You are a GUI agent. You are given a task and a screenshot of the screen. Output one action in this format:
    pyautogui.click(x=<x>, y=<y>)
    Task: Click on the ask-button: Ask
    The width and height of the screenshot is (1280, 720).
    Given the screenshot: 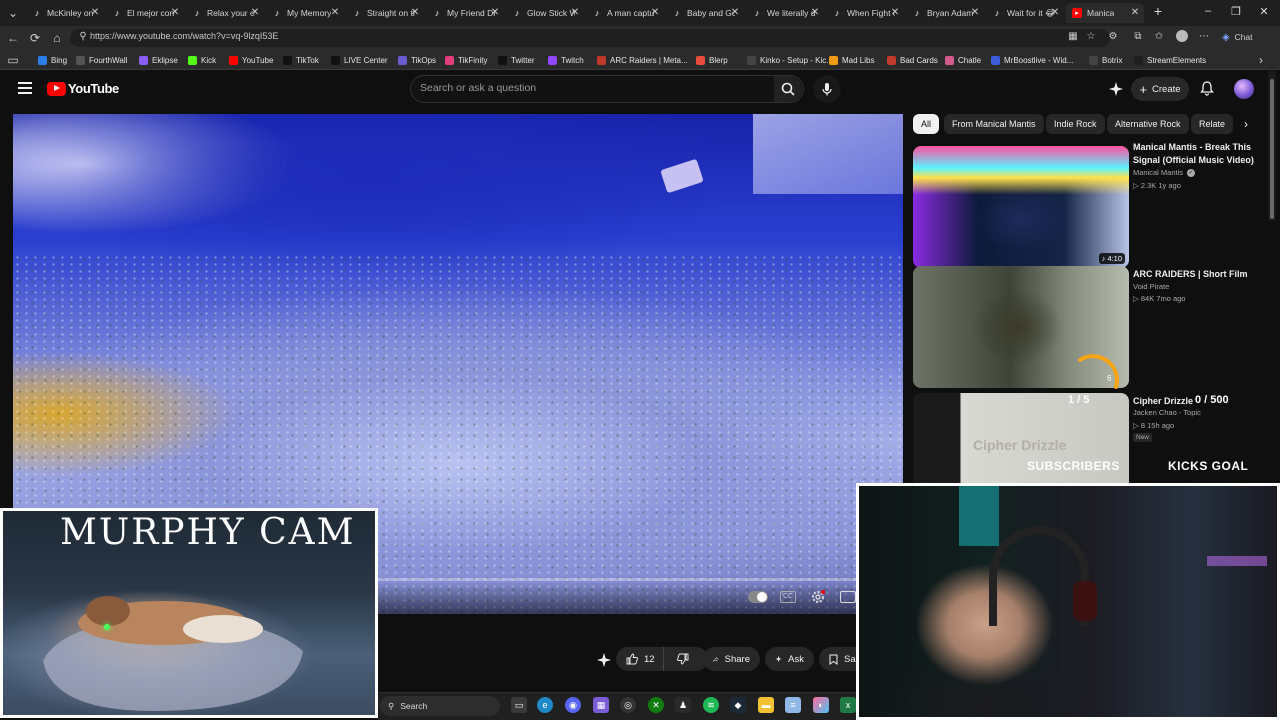 What is the action you would take?
    pyautogui.click(x=789, y=659)
    